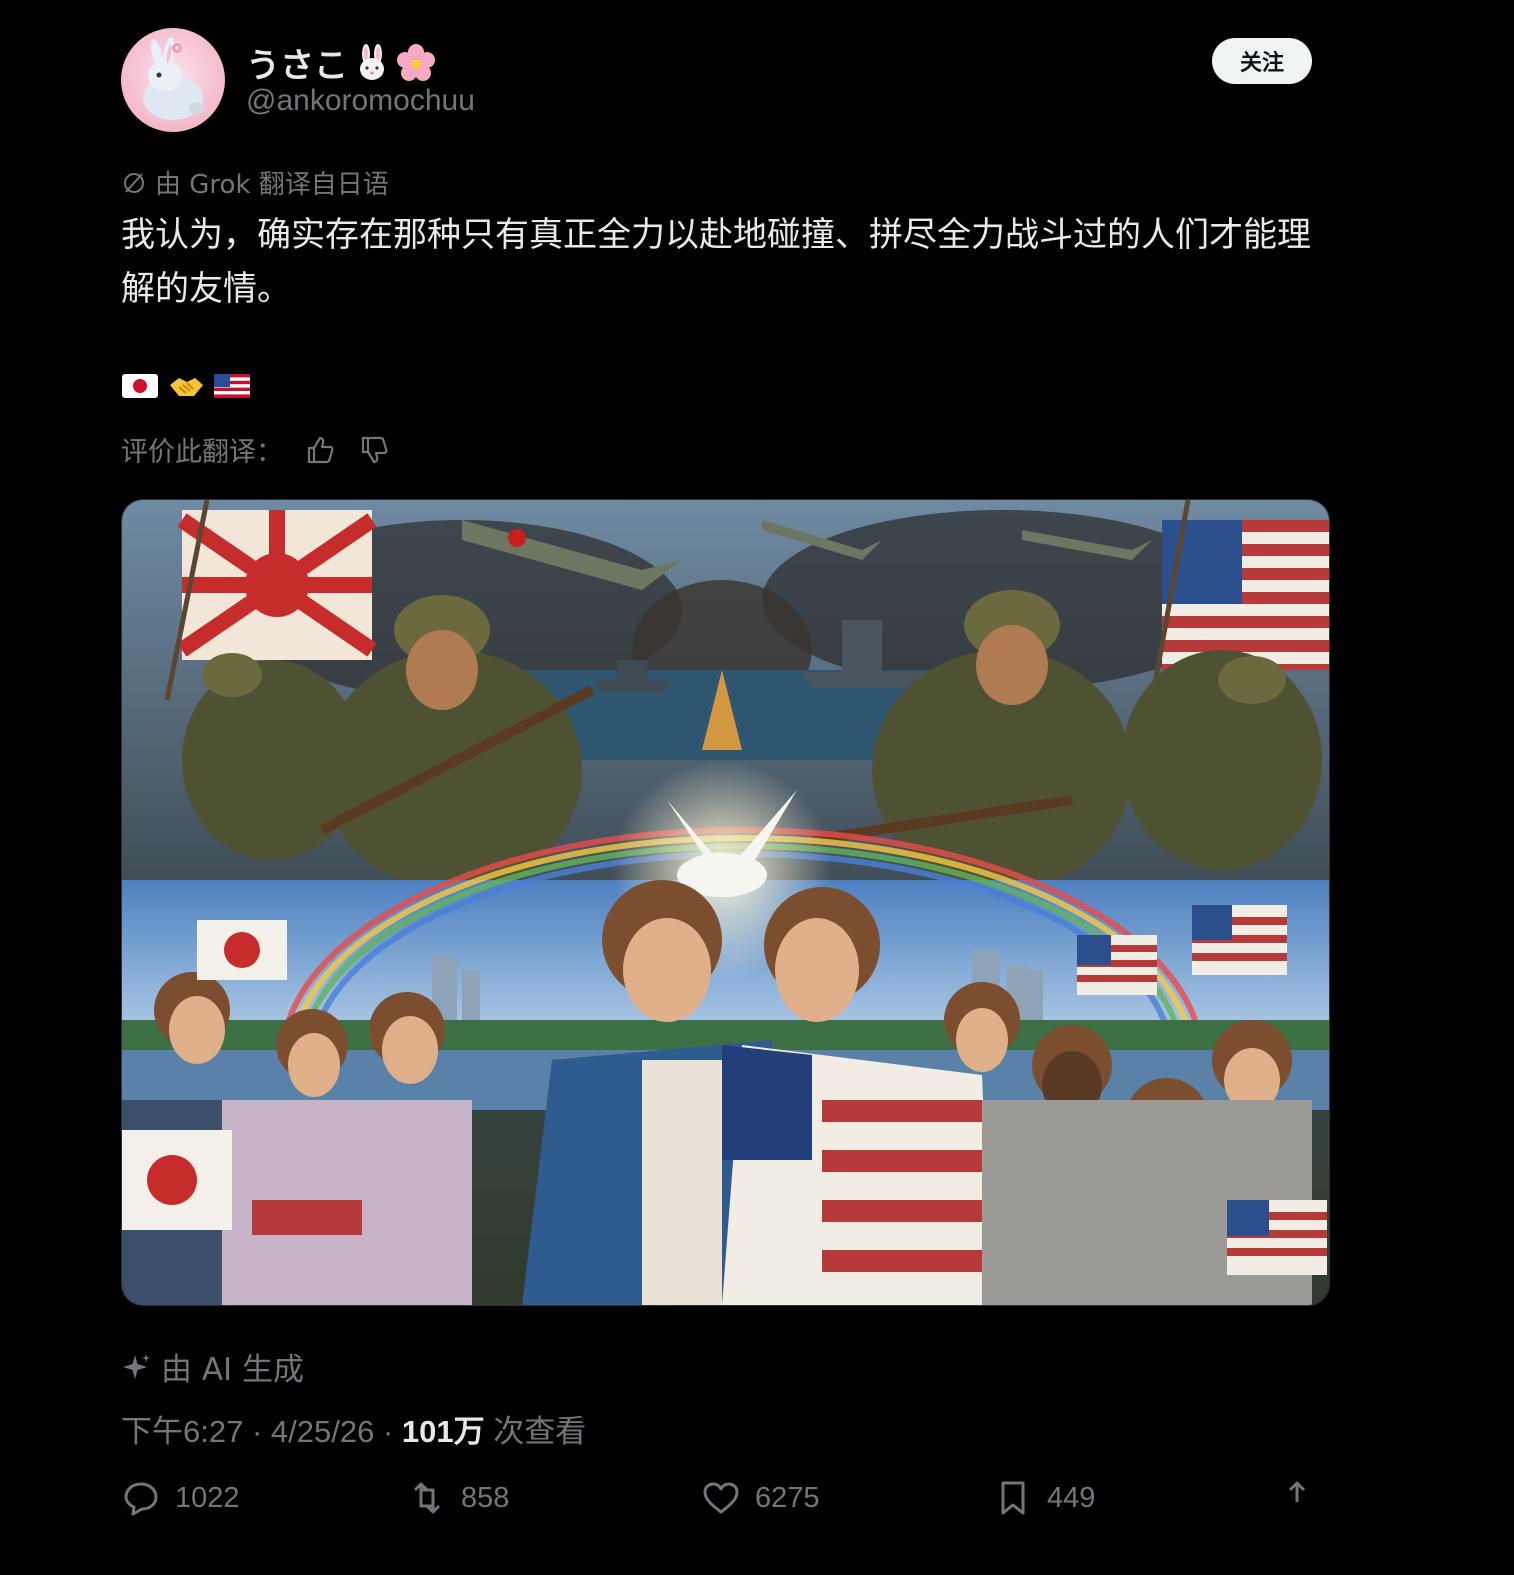  I want to click on display-name: うさこ, so click(341, 62).